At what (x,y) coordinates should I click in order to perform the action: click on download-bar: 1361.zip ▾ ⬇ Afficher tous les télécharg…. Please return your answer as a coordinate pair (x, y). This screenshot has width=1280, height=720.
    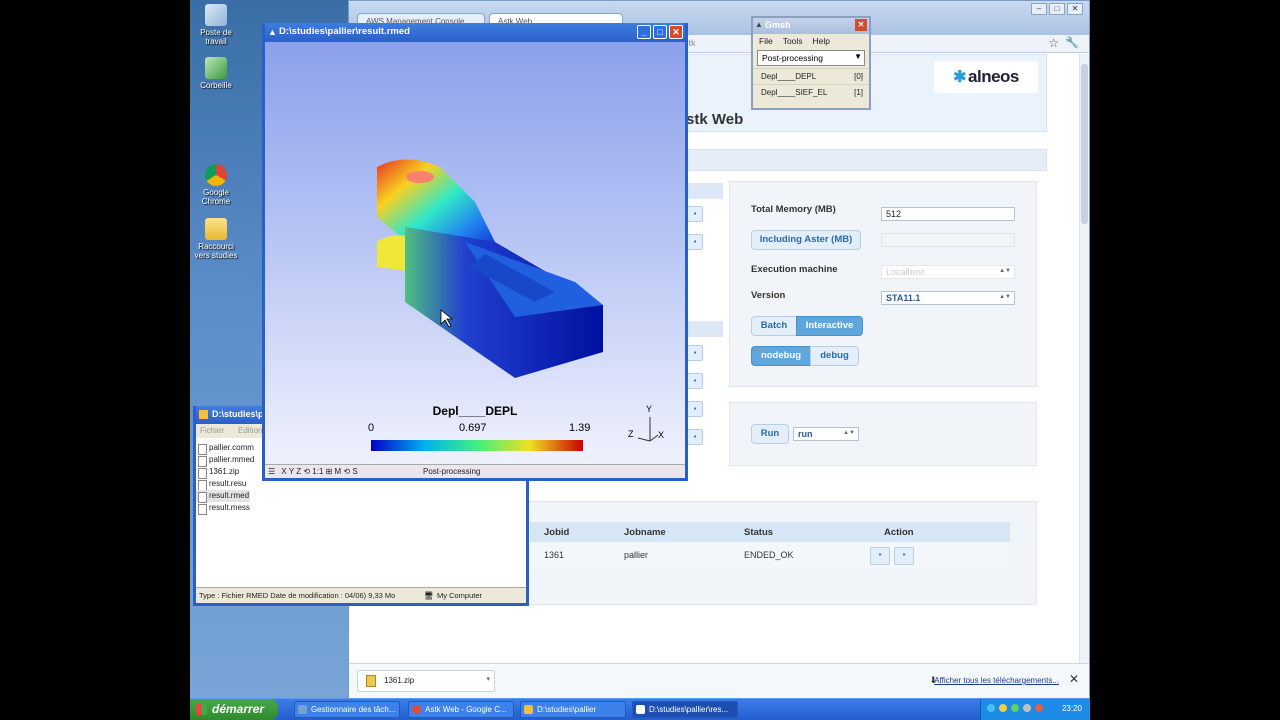
    Looking at the image, I should click on (719, 681).